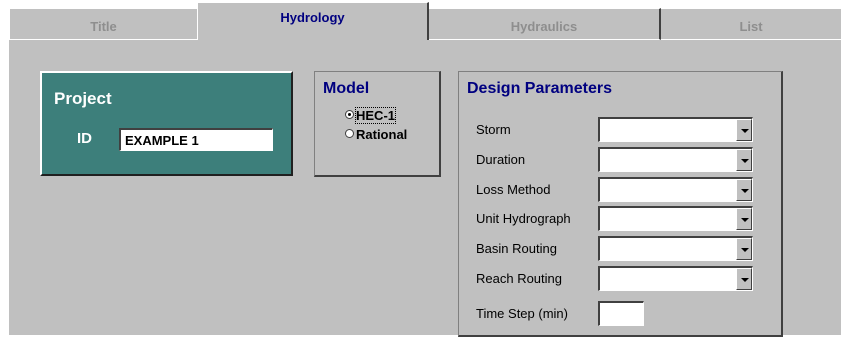  I want to click on basin-routing-label: Basin Routing, so click(516, 248).